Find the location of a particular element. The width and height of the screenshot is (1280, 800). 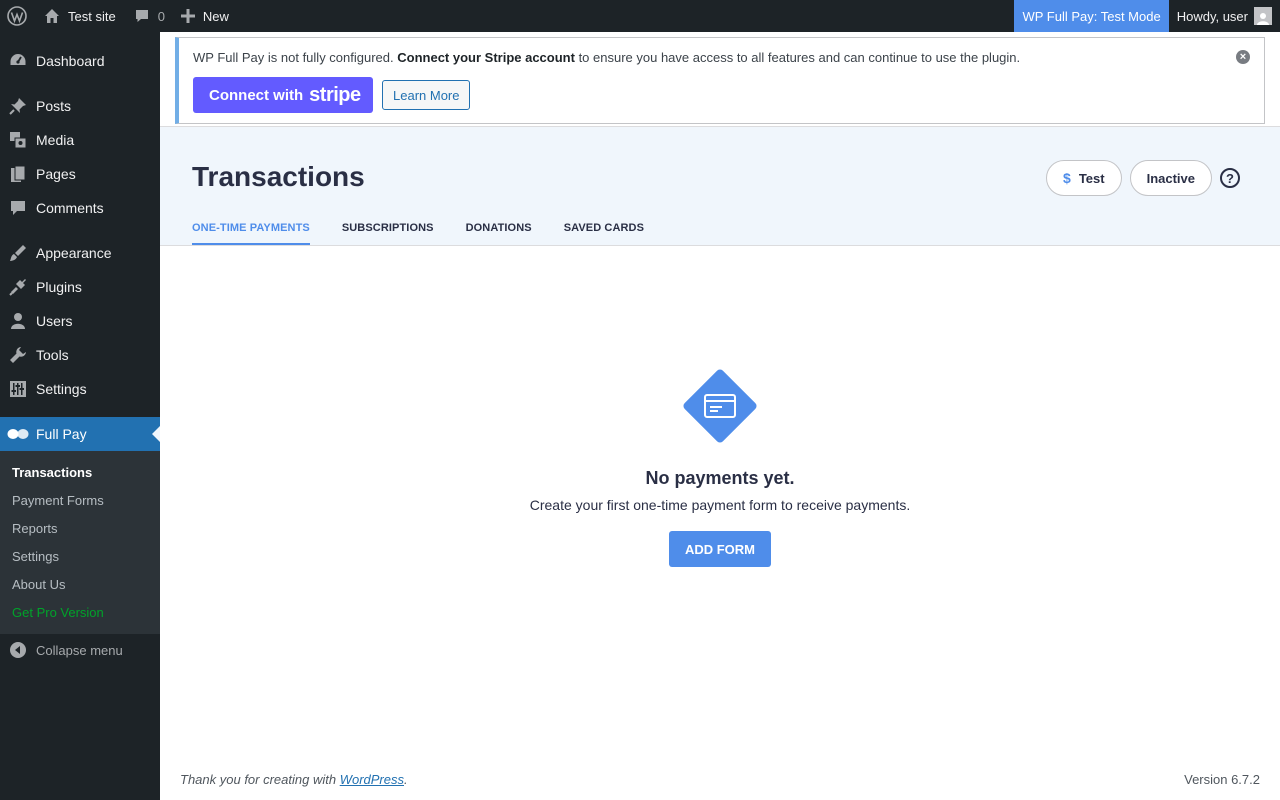

sidebar-item-label: Appearance is located at coordinates (74, 253).